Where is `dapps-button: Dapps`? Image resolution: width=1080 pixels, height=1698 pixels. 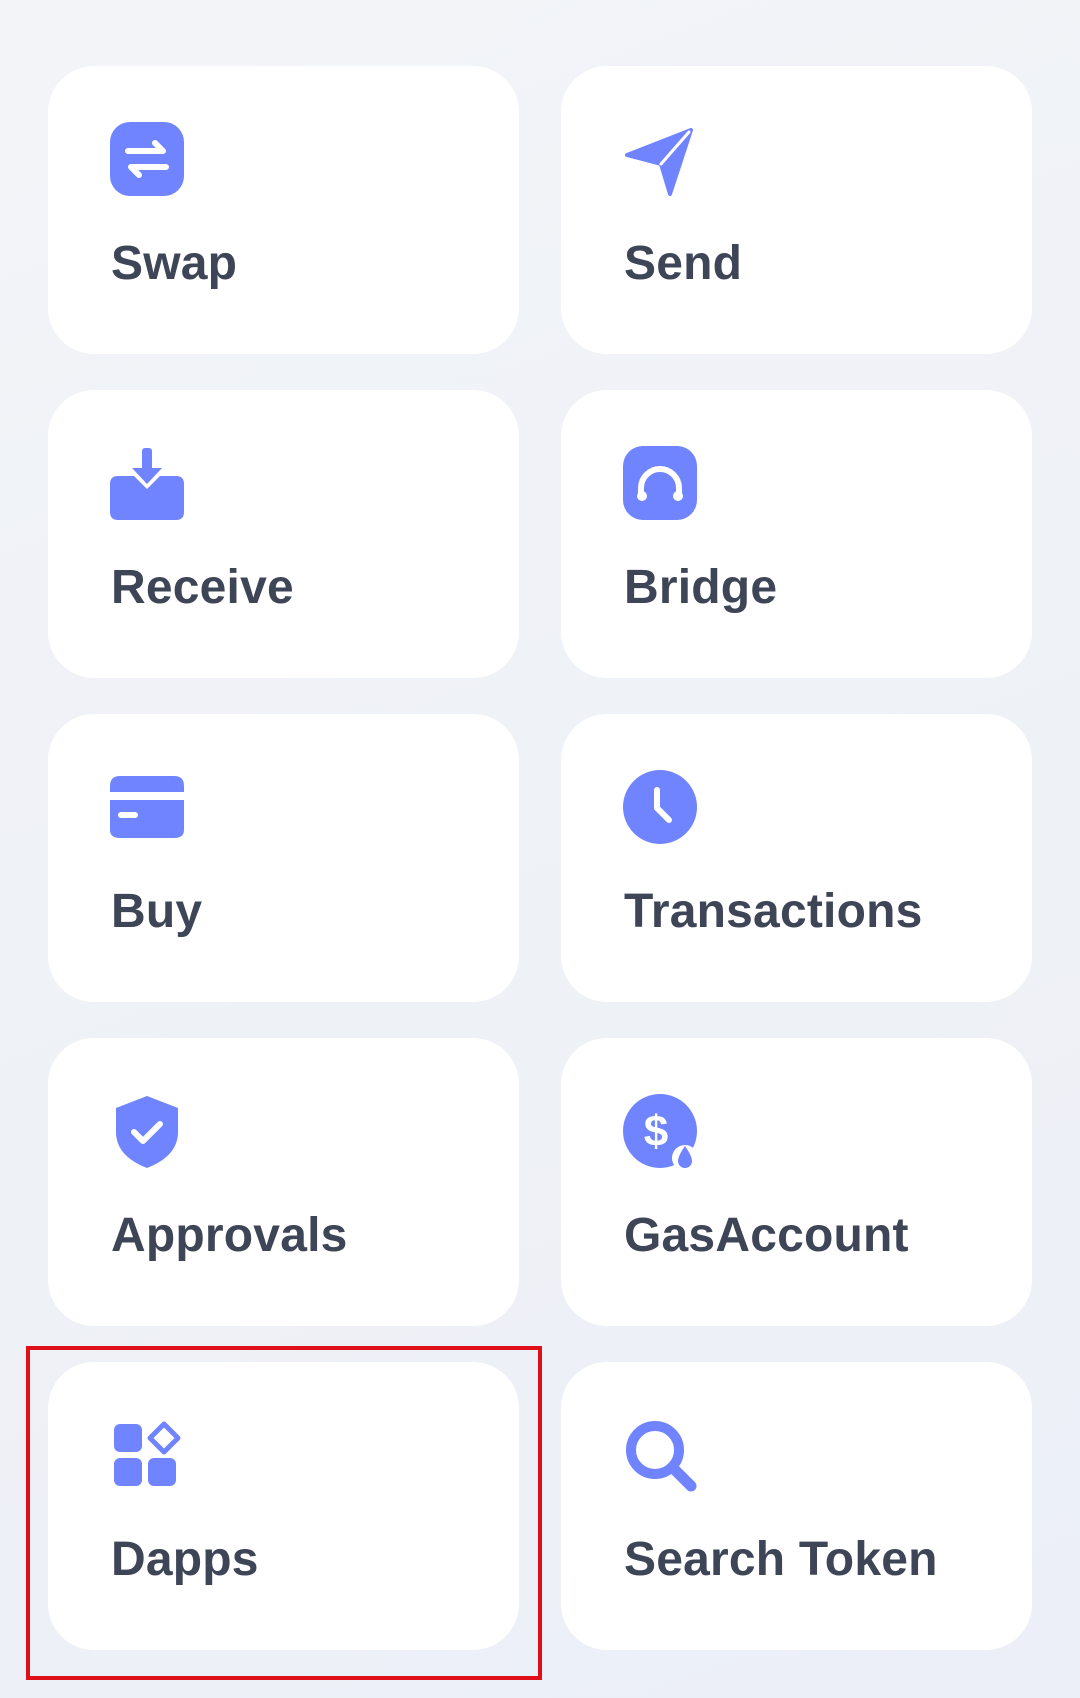
dapps-button: Dapps is located at coordinates (283, 1506).